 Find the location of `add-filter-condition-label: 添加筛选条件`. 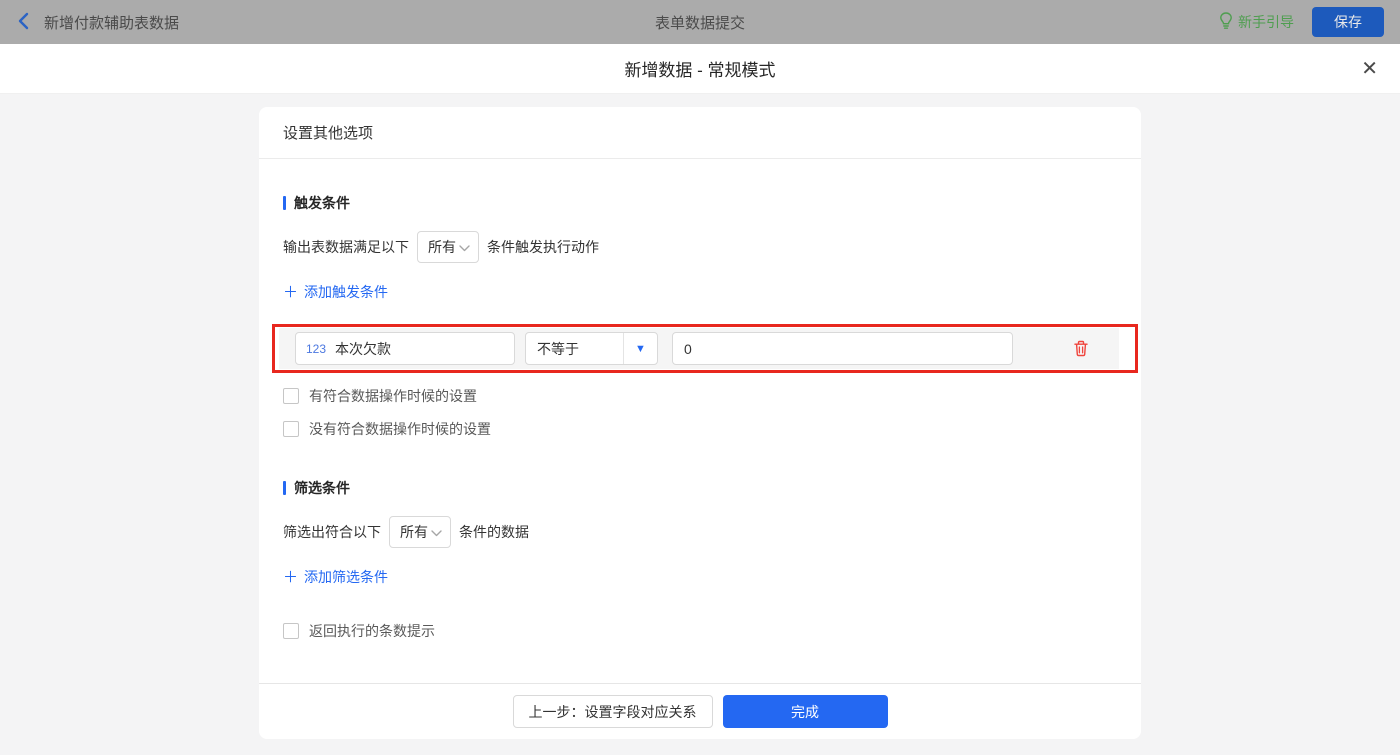

add-filter-condition-label: 添加筛选条件 is located at coordinates (346, 576).